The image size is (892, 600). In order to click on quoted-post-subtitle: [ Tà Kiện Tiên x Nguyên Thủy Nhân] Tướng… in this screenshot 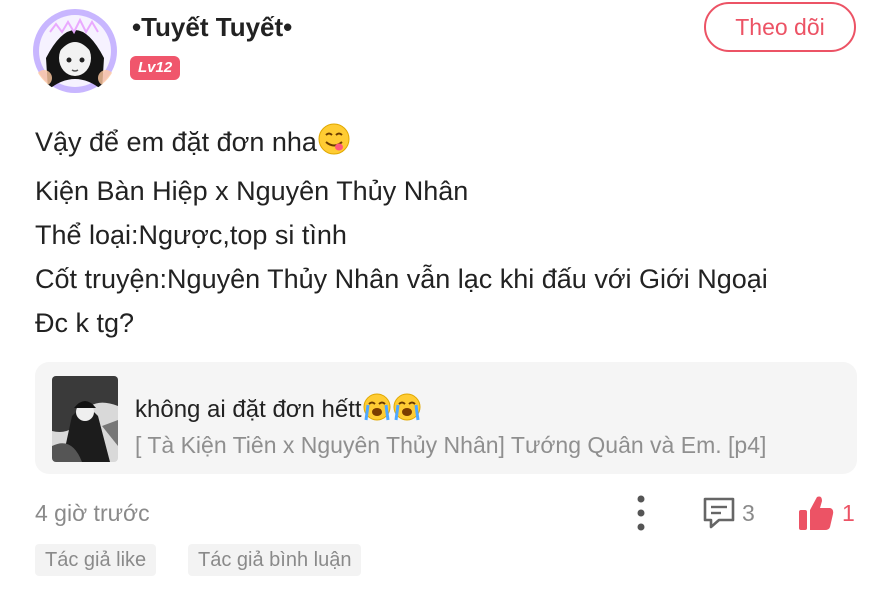, I will do `click(451, 445)`.